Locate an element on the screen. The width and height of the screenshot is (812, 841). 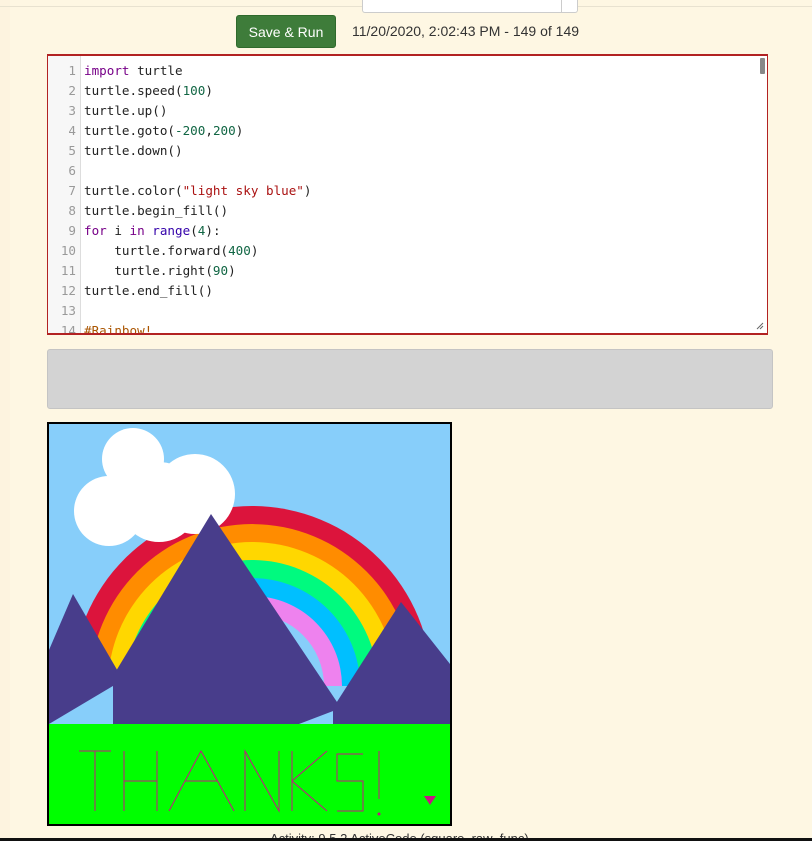
code-line: 6 is located at coordinates (407, 171).